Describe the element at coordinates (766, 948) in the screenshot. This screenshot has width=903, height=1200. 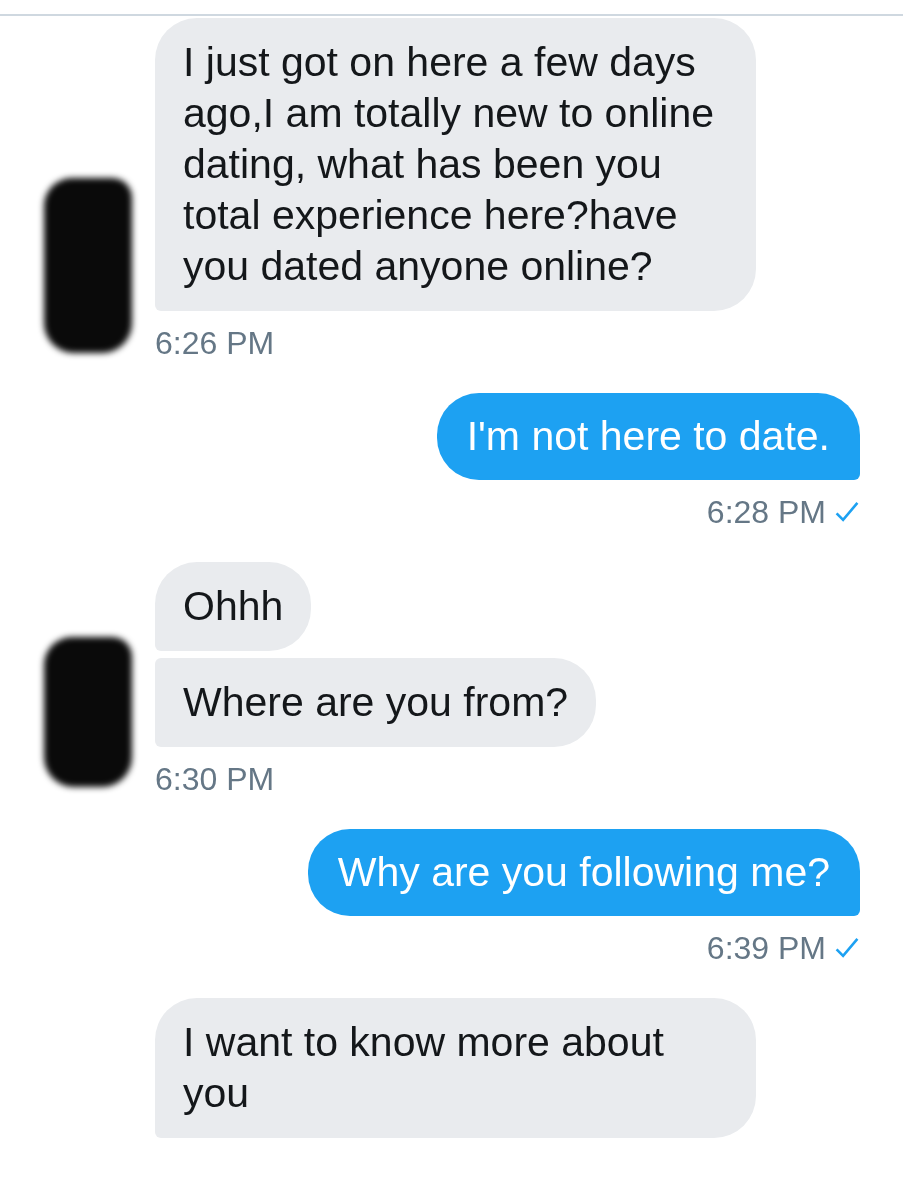
I see `timestamp: 6:39 PM` at that location.